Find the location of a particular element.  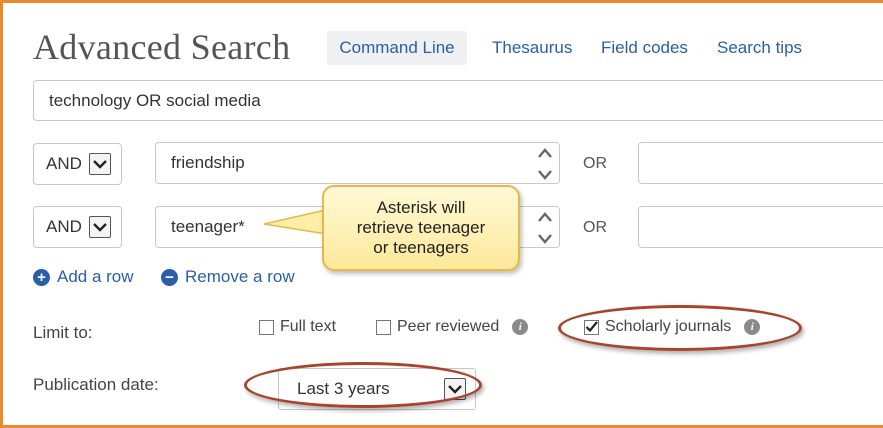

row1-term-input: friendship is located at coordinates (357, 163).